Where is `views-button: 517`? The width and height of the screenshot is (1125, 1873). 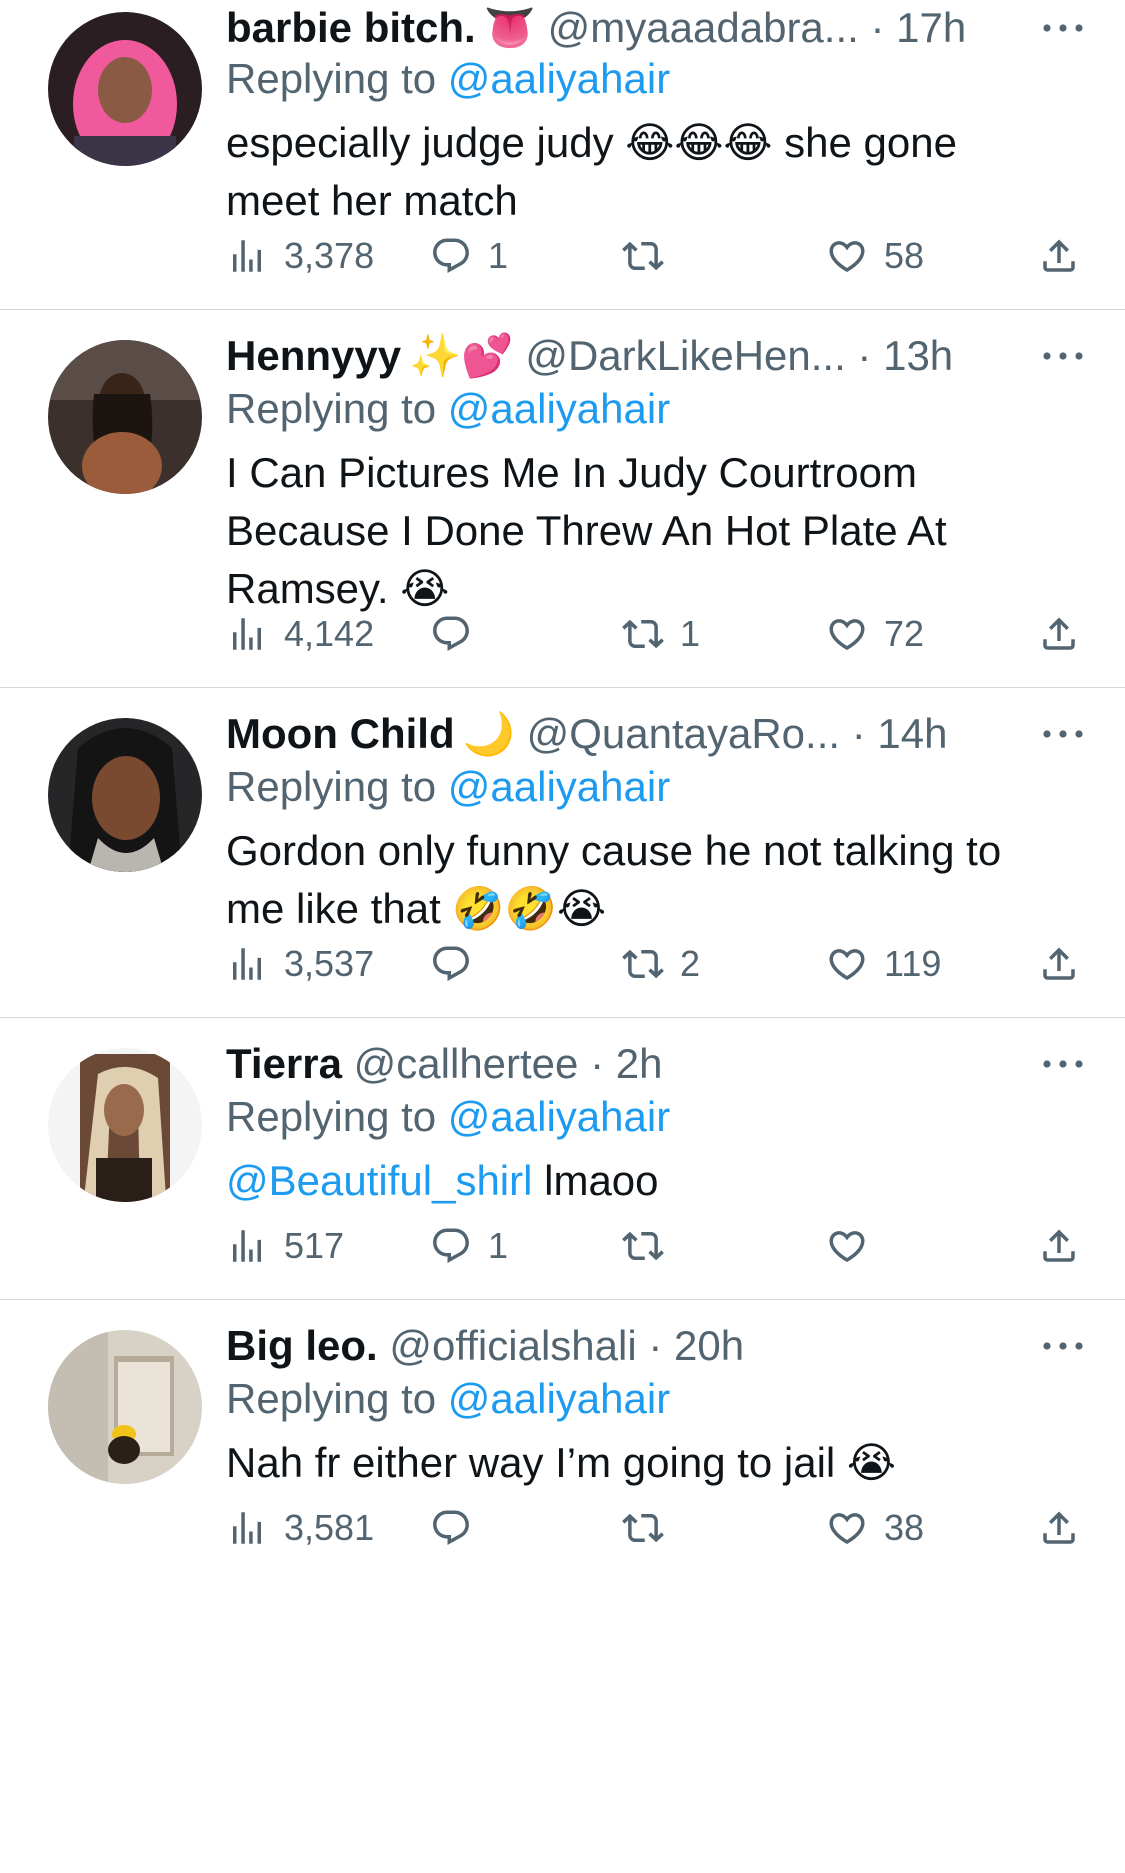
views-button: 517 is located at coordinates (285, 1246).